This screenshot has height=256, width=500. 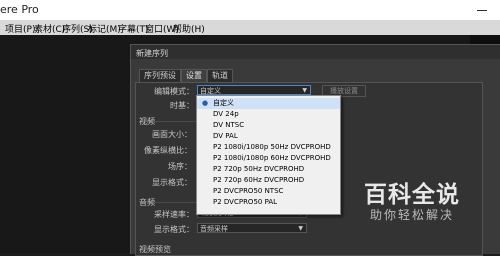 I want to click on video-preview-section-heading: 视频预览, so click(x=155, y=249).